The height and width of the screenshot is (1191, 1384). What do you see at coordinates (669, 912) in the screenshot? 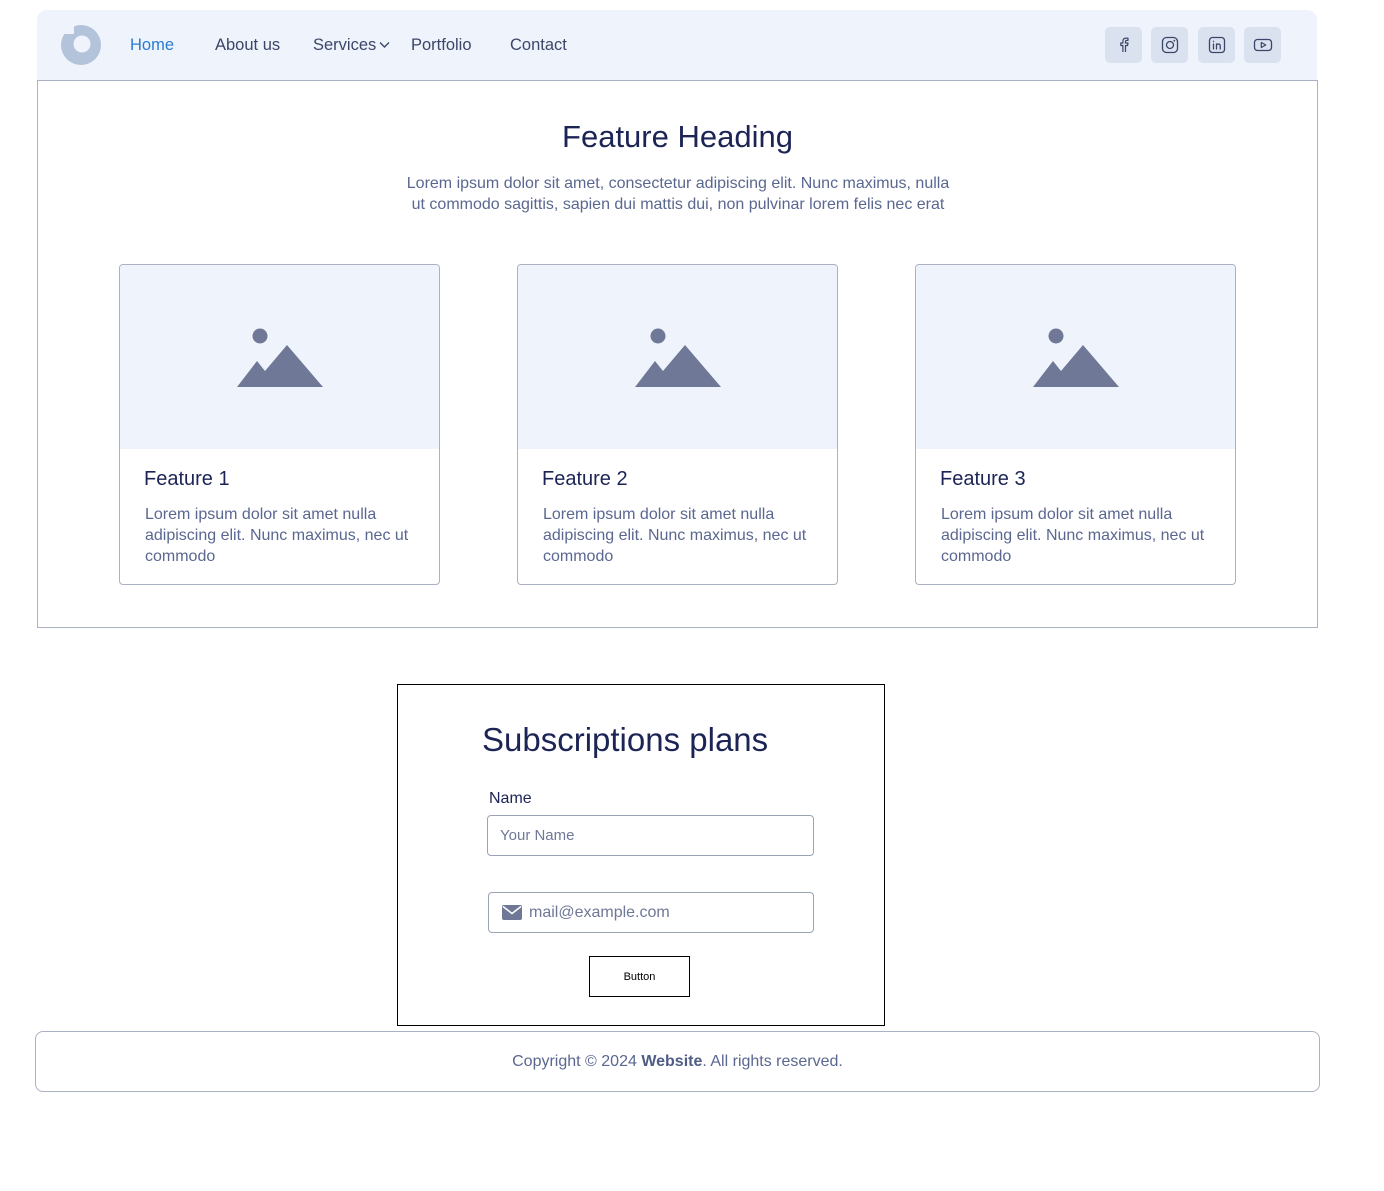
I see `email-input` at bounding box center [669, 912].